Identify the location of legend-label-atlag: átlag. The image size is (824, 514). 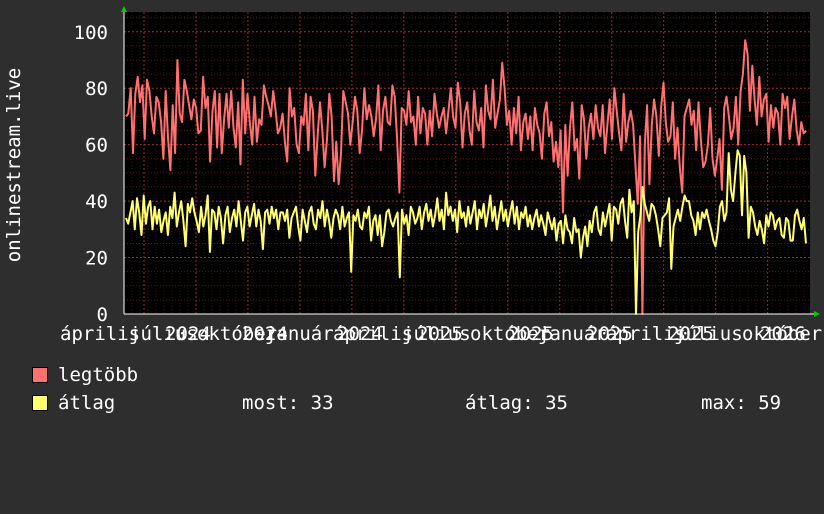
(87, 403).